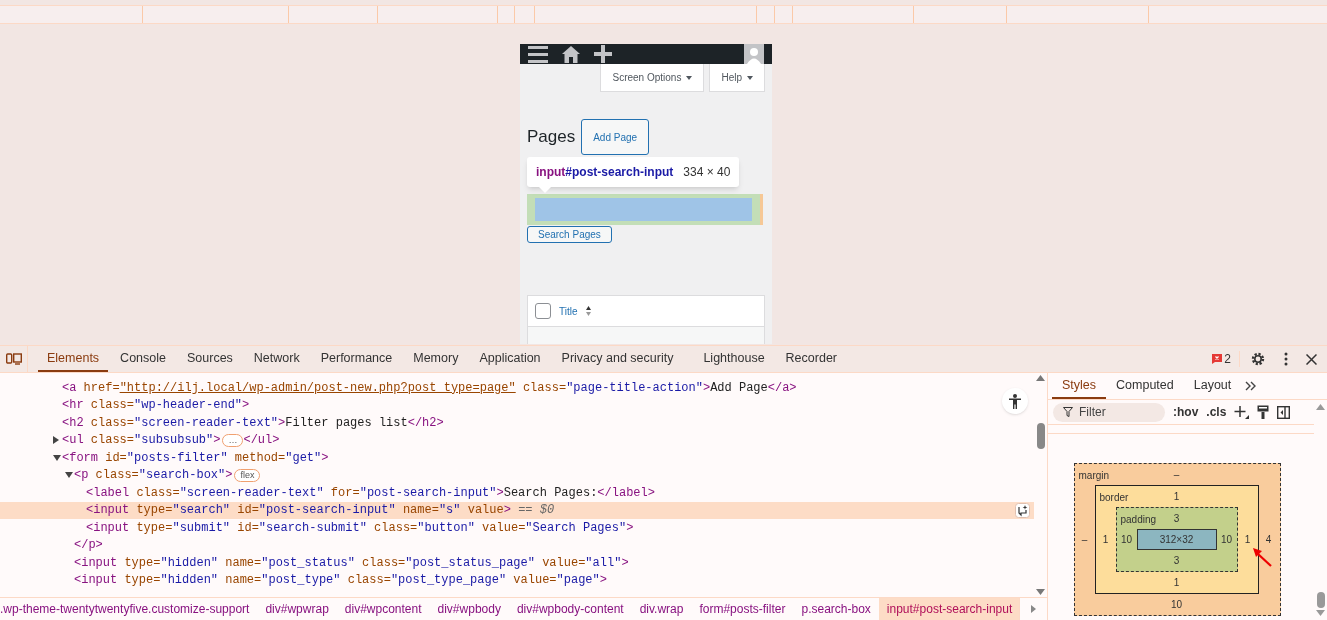  What do you see at coordinates (73, 359) in the screenshot?
I see `panel-tab: Elements` at bounding box center [73, 359].